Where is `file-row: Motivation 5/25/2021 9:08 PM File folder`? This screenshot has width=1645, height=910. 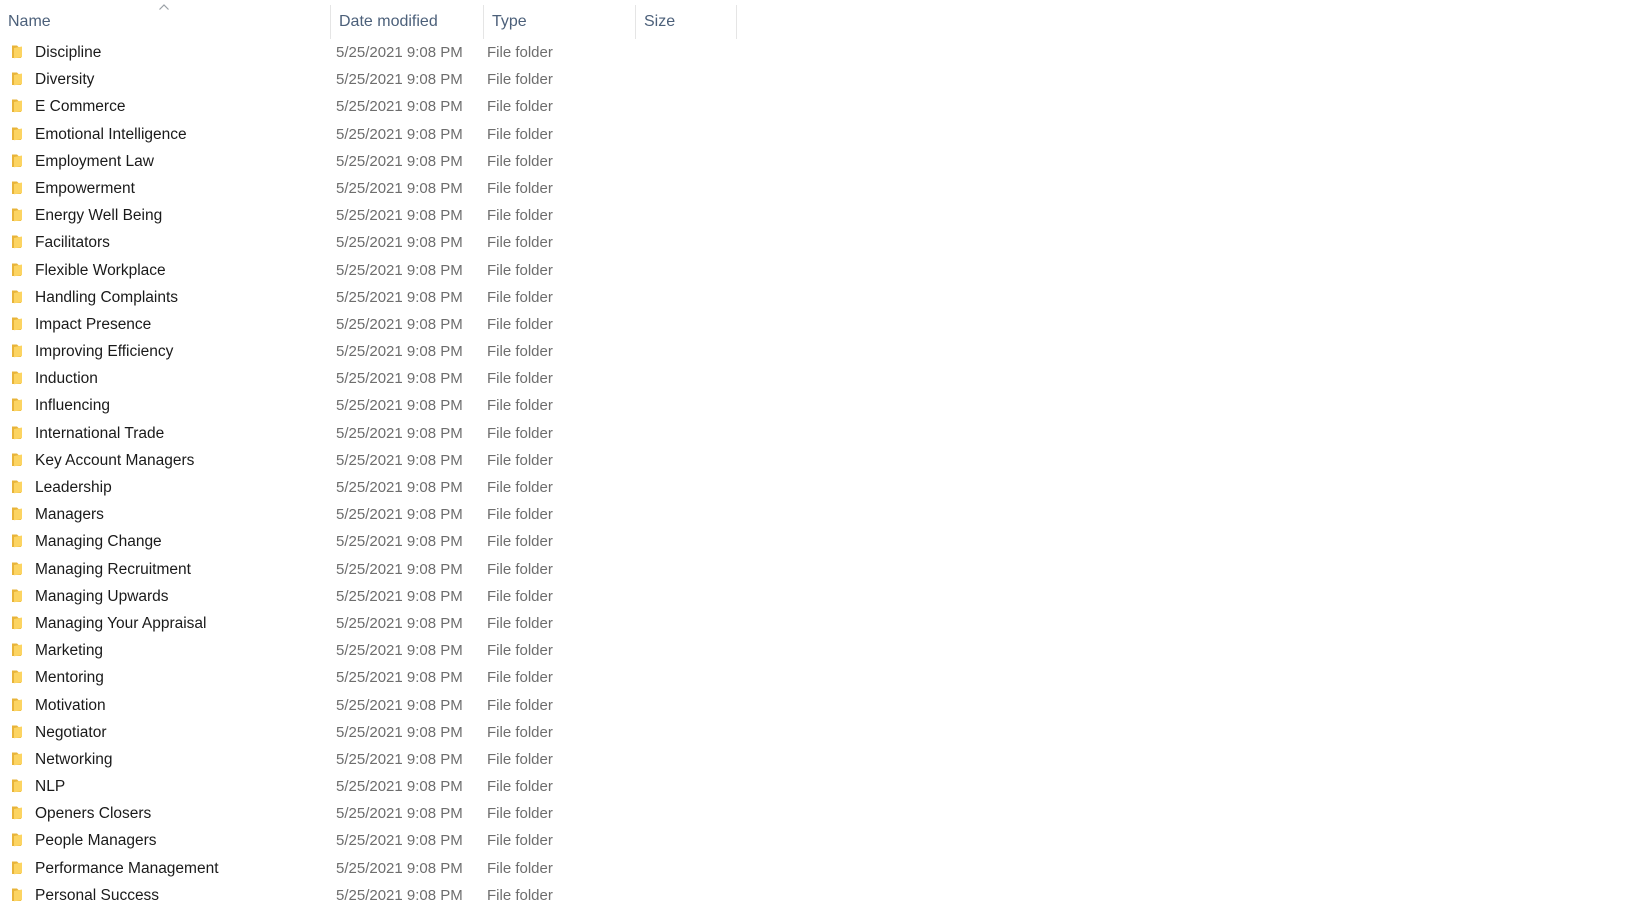
file-row: Motivation 5/25/2021 9:08 PM File folder is located at coordinates (370, 706).